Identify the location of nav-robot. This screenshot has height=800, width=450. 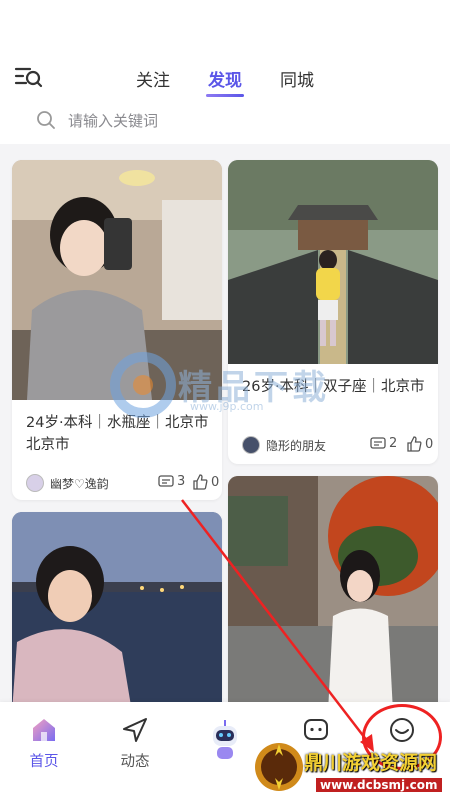
(225, 742).